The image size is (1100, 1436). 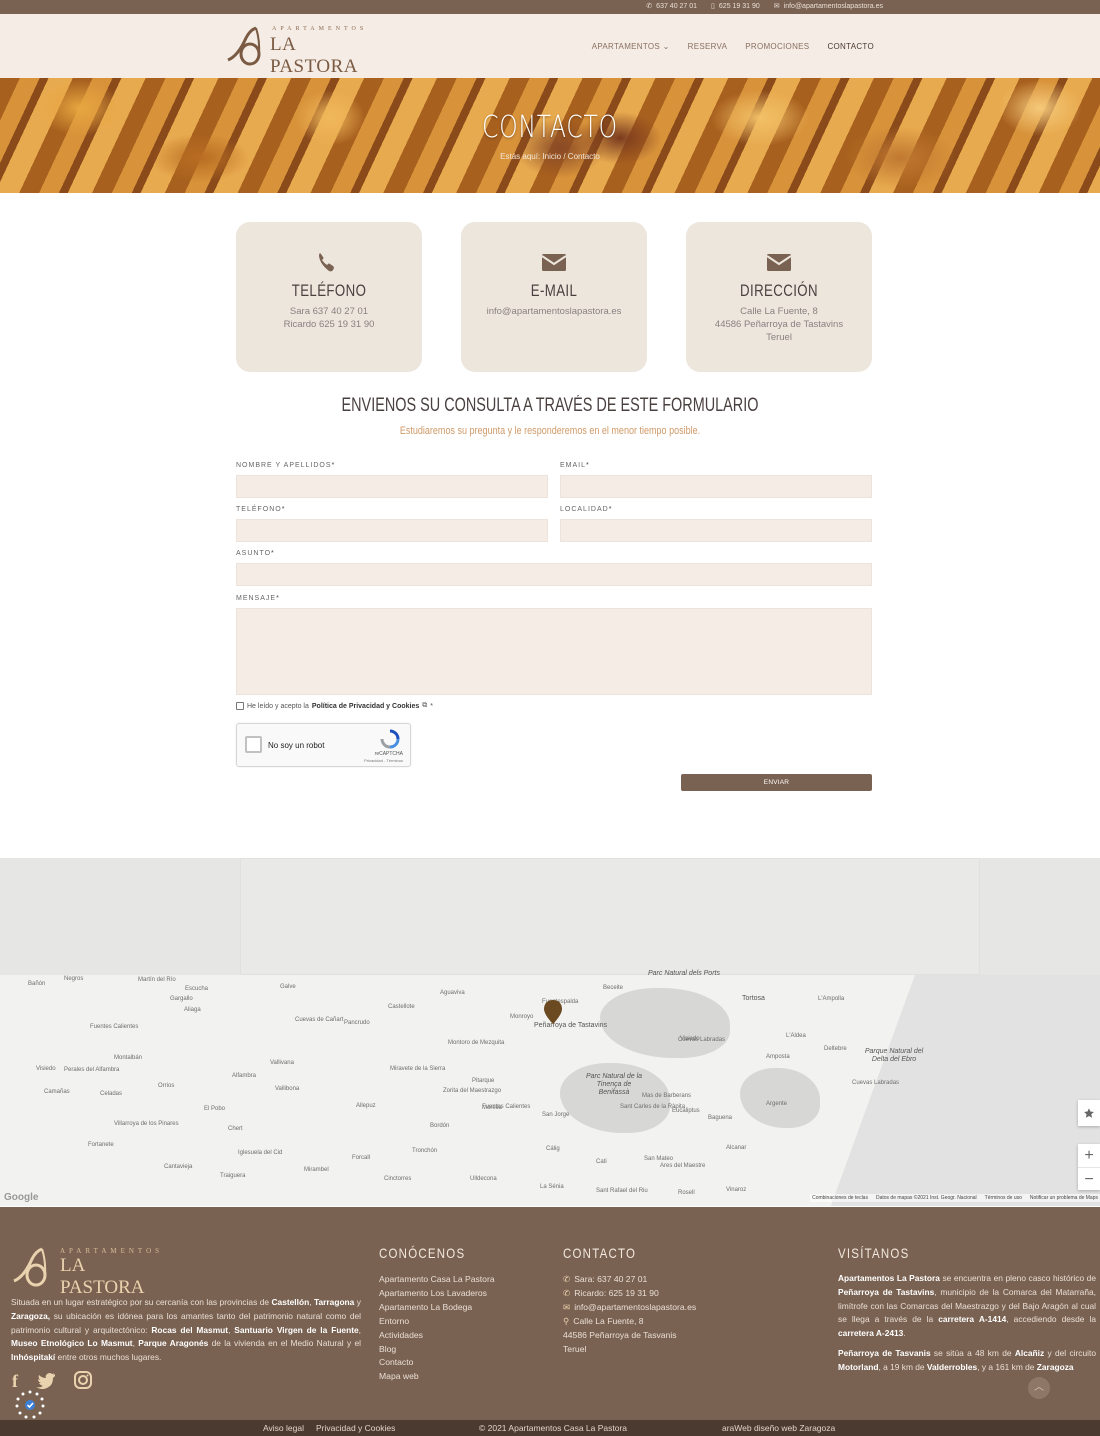 I want to click on privacy-cookies-link: Privacidad y Cookies, so click(x=355, y=1428).